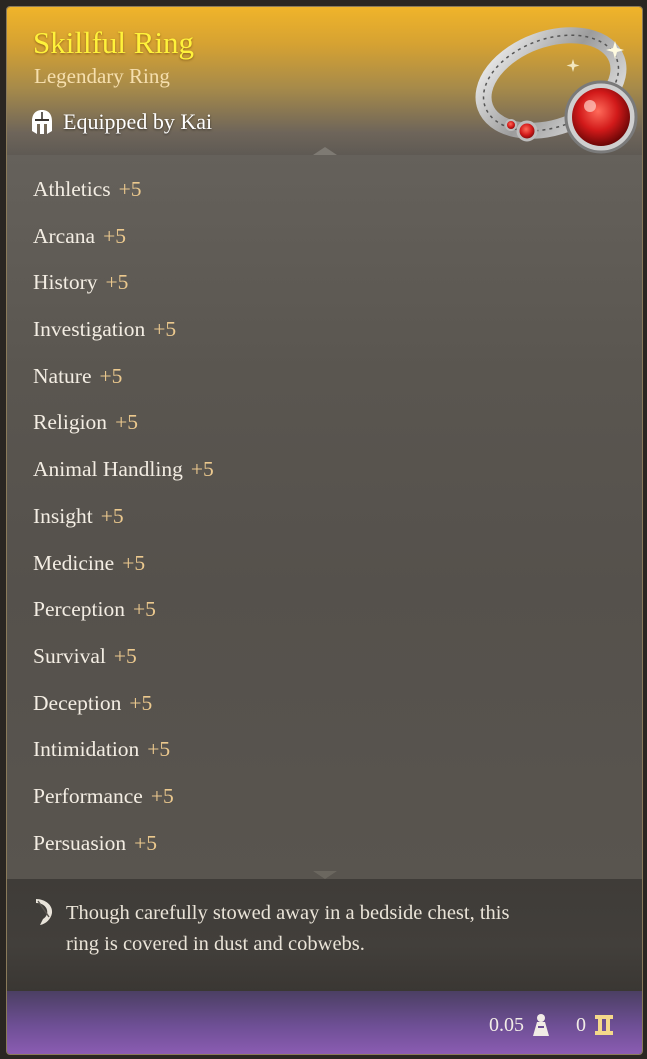  What do you see at coordinates (79, 609) in the screenshot?
I see `property-name: Perception` at bounding box center [79, 609].